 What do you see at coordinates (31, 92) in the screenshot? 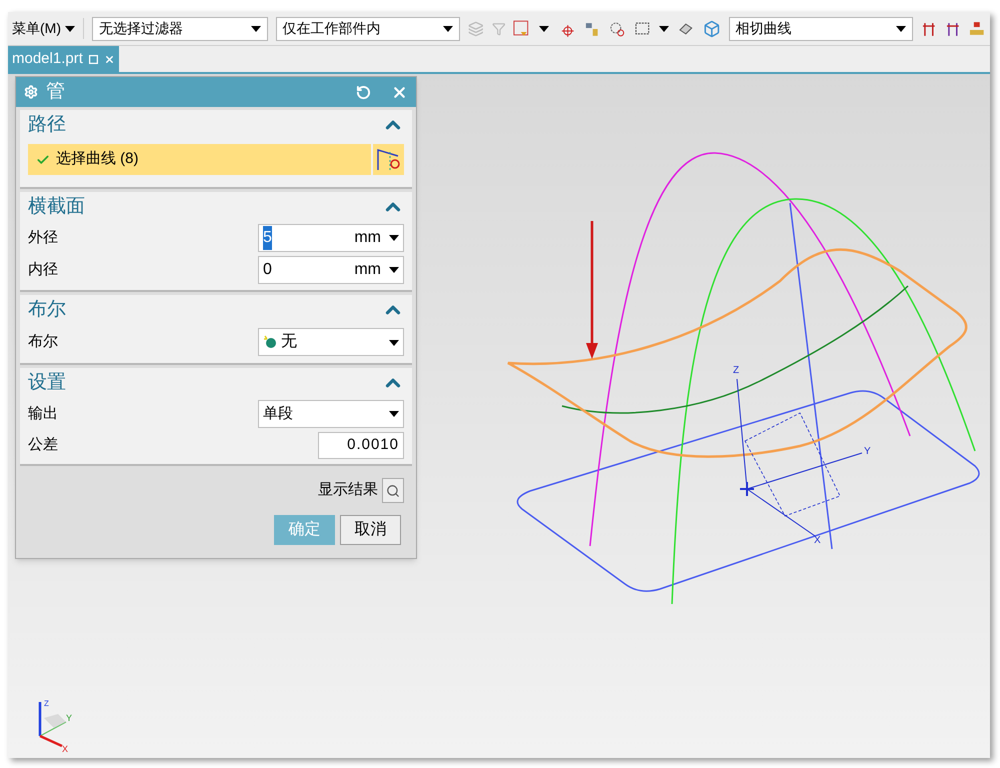
I see `settings-icon` at bounding box center [31, 92].